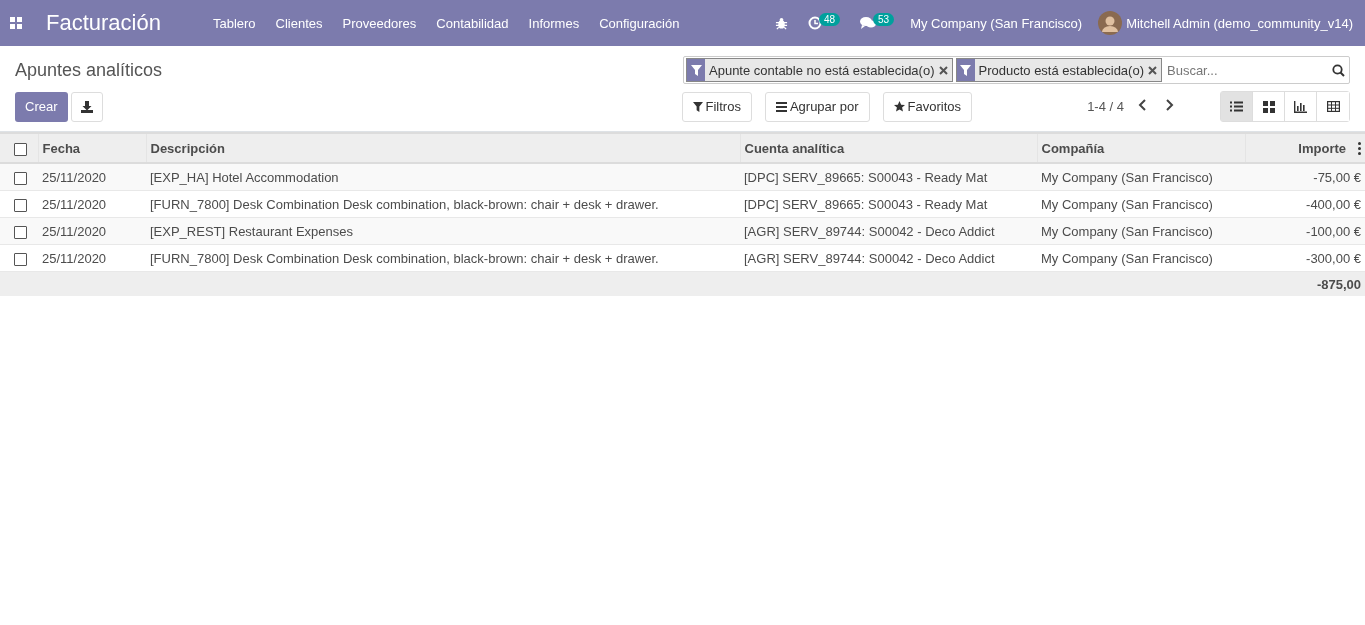 The width and height of the screenshot is (1365, 625). What do you see at coordinates (1337, 177) in the screenshot?
I see `table-cell: -75,00 €` at bounding box center [1337, 177].